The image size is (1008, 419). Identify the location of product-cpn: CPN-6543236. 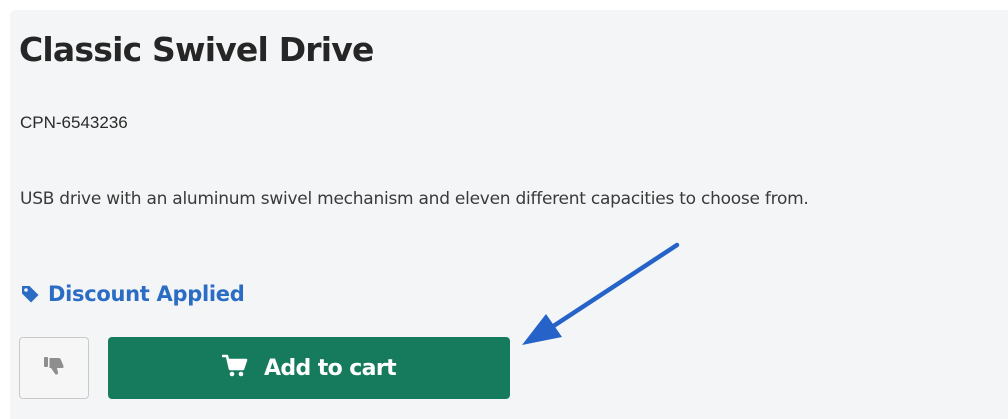
(74, 122).